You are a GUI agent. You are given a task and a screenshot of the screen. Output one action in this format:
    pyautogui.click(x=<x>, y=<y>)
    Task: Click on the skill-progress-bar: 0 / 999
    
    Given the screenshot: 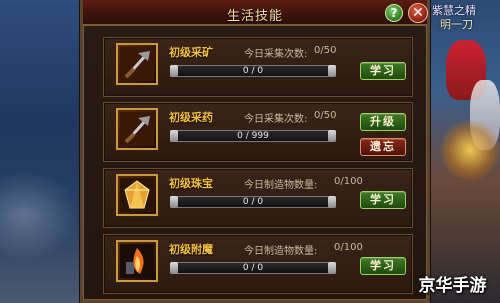 What is the action you would take?
    pyautogui.click(x=253, y=136)
    